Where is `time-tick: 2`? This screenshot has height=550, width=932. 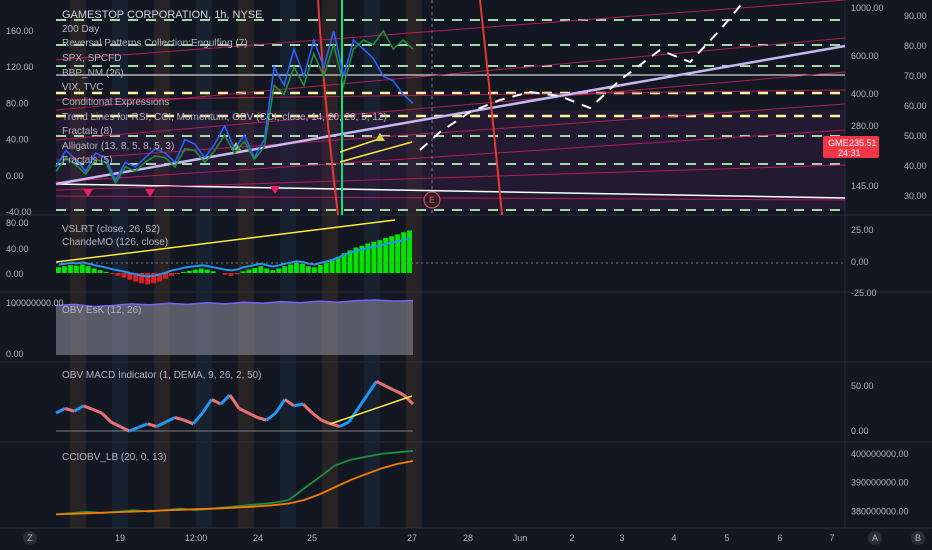
time-tick: 2 is located at coordinates (571, 538).